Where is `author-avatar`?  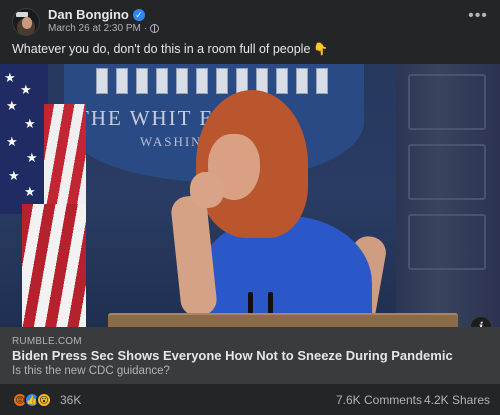 author-avatar is located at coordinates (26, 22).